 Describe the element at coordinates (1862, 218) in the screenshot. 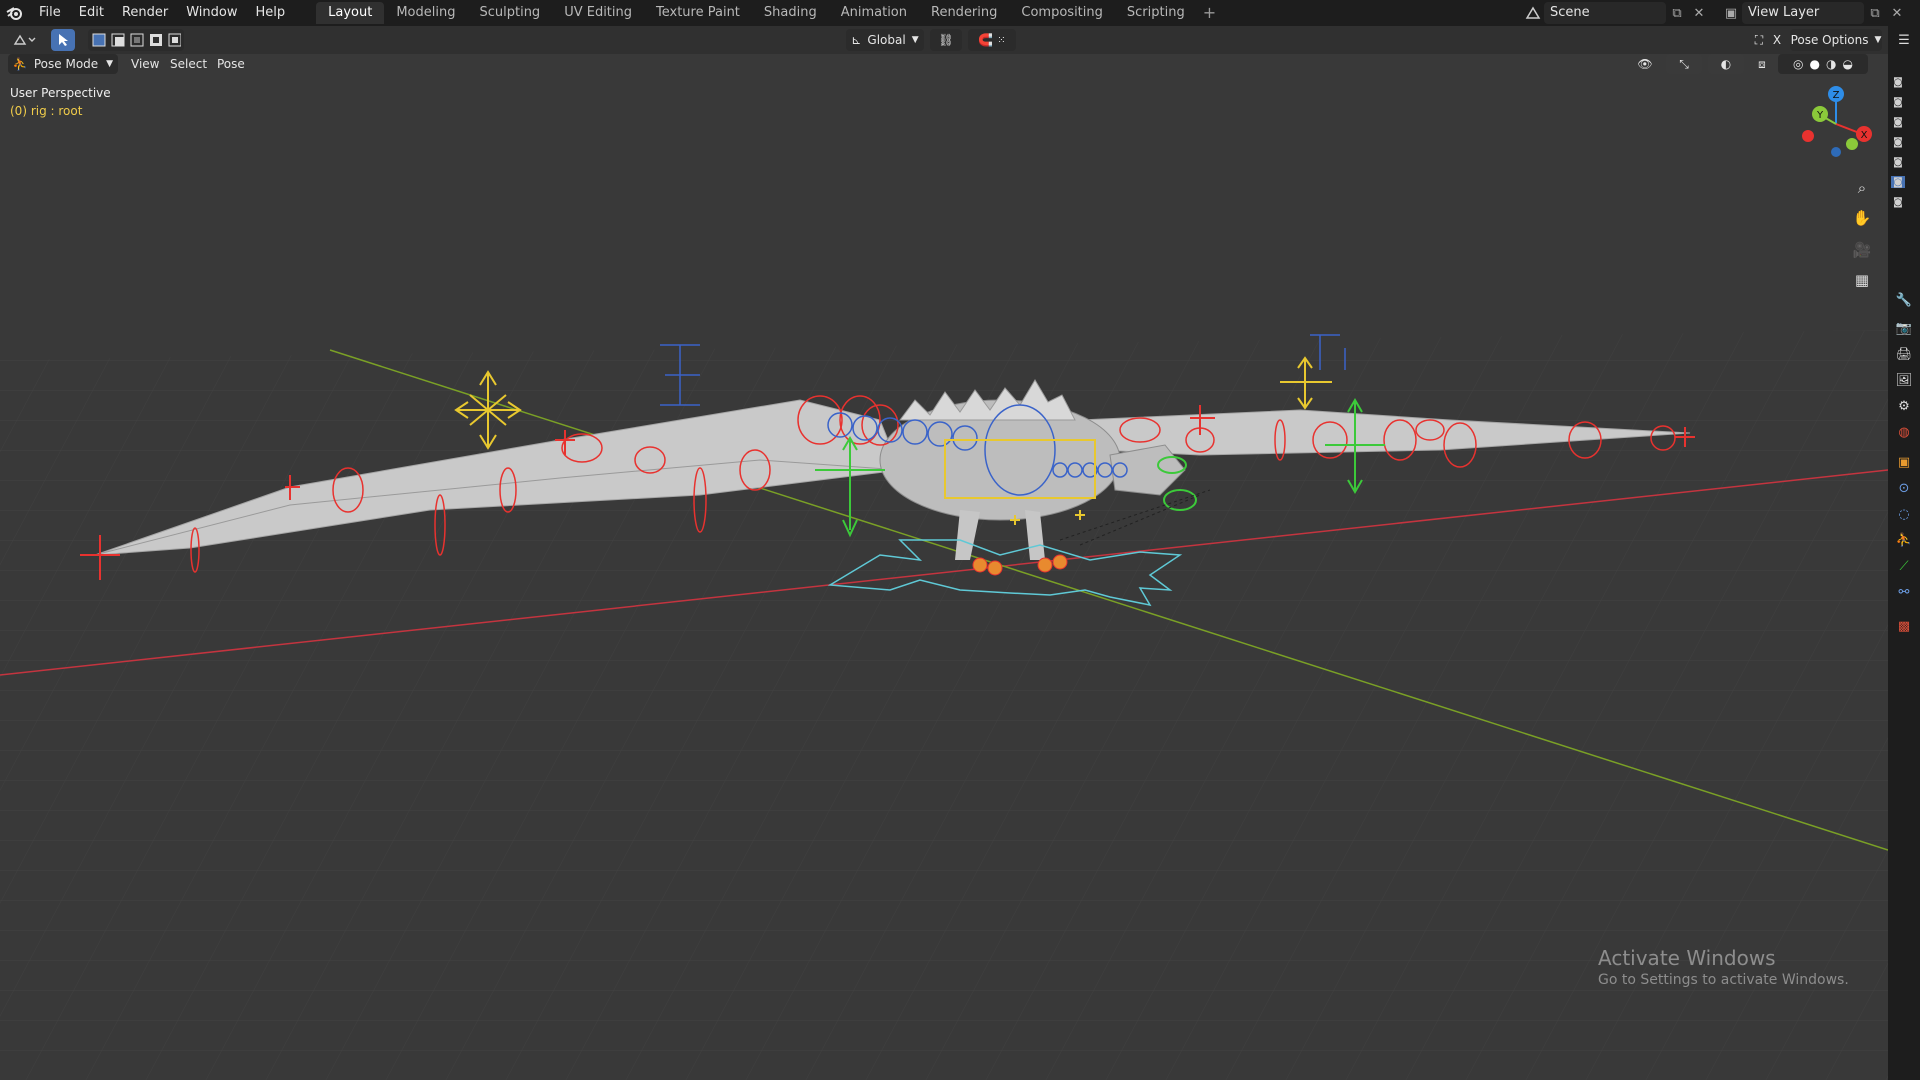

I see `pan-hand-icon: ✋` at that location.